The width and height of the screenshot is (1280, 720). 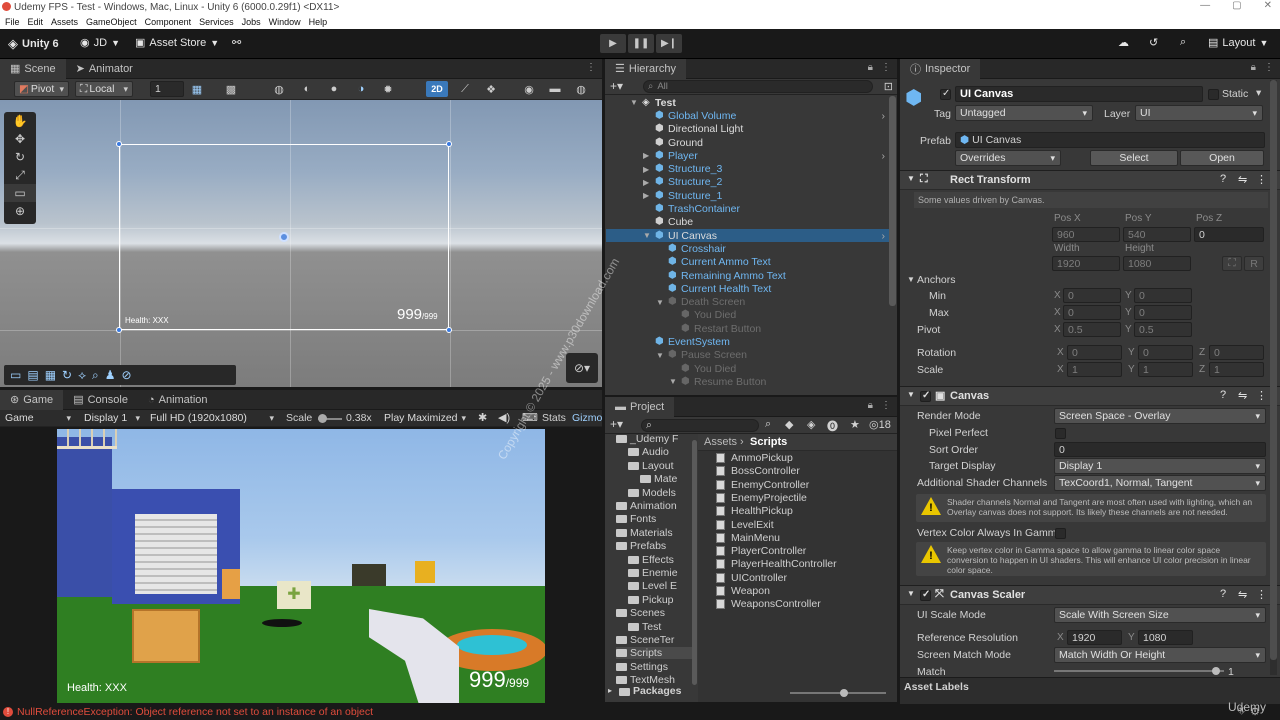 What do you see at coordinates (1160, 483) in the screenshot?
I see `shader-channels-dropdown: TexCoord1, Normal, Tangent` at bounding box center [1160, 483].